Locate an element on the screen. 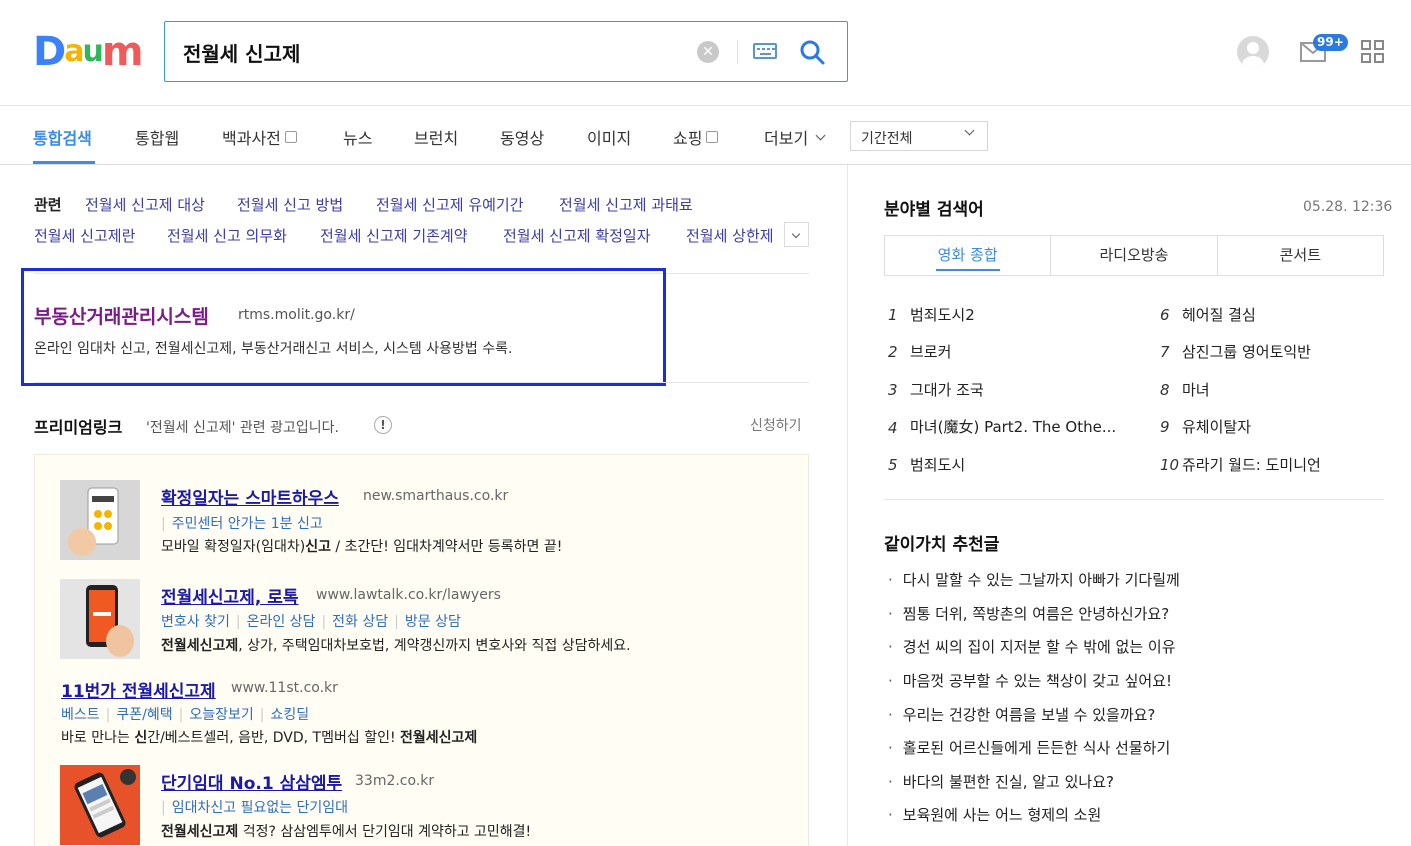 The height and width of the screenshot is (846, 1411). gachi-item: 홀로된 어르신들에게 든든한 식사 선물하기 is located at coordinates (1029, 747).